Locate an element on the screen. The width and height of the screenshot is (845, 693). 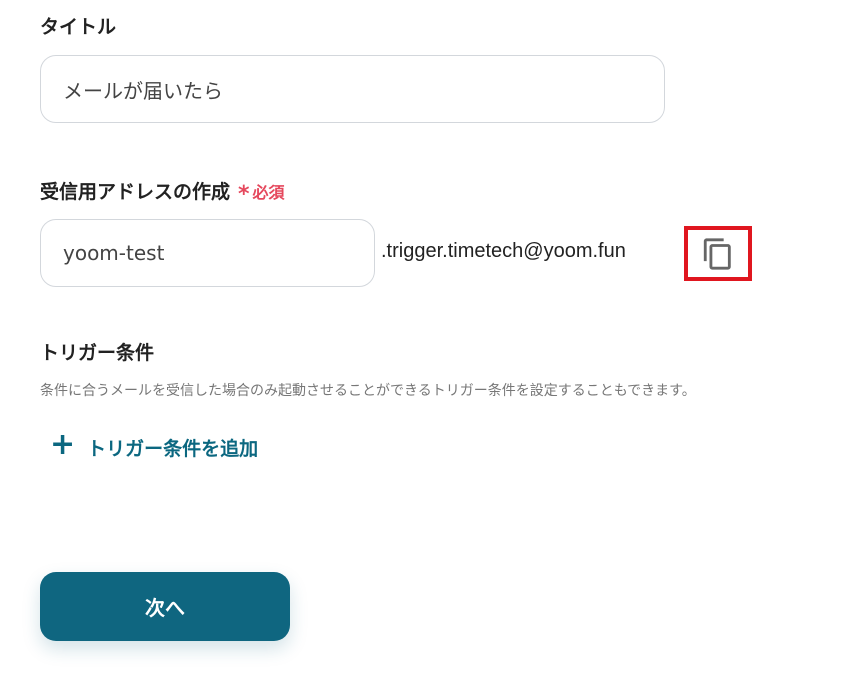
add-trigger-condition-label: トリガー条件を追加 is located at coordinates (173, 448).